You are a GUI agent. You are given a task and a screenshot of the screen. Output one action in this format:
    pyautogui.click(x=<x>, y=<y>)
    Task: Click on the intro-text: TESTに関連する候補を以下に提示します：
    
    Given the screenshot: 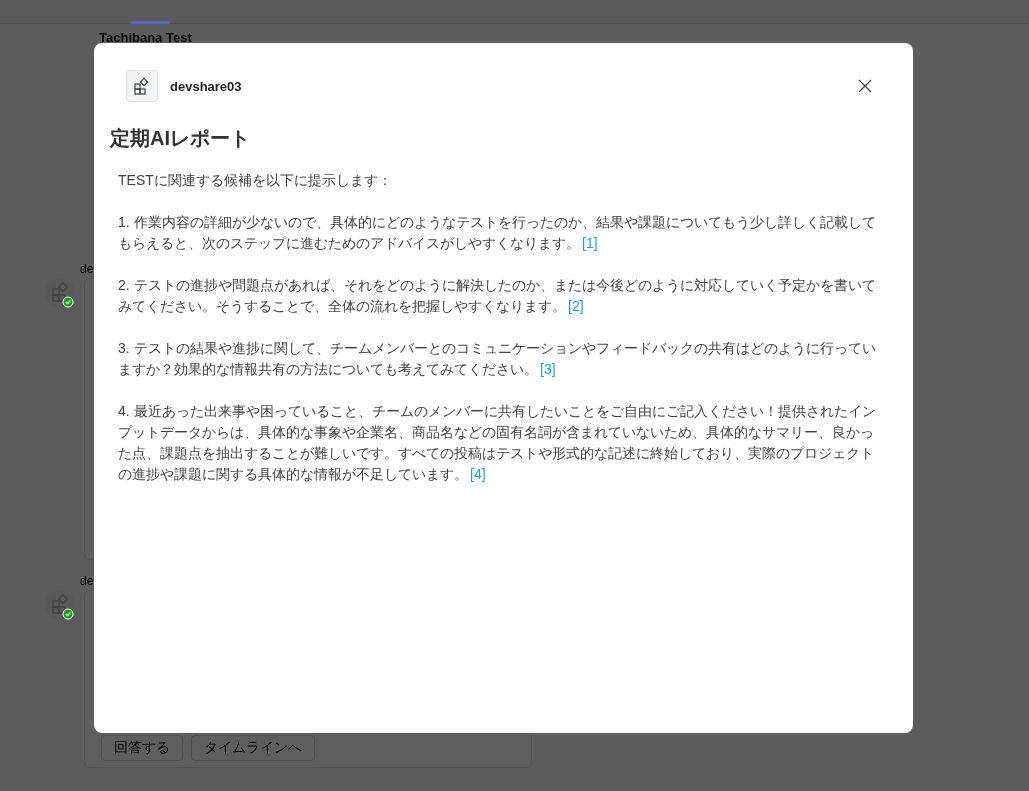 What is the action you would take?
    pyautogui.click(x=255, y=180)
    